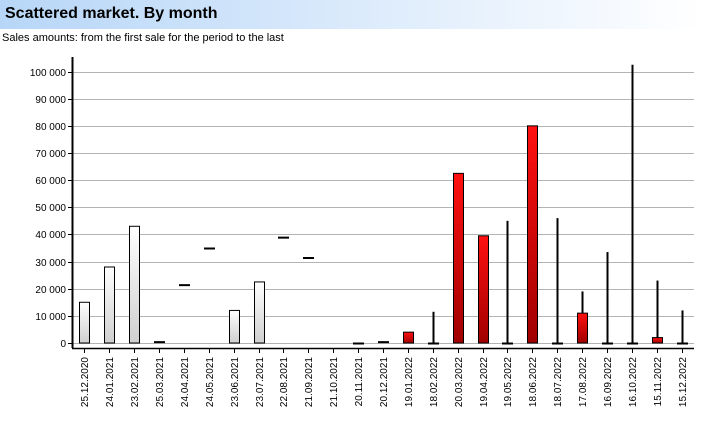 The image size is (703, 427). Describe the element at coordinates (583, 382) in the screenshot. I see `x-tick-label: 17.08.2022` at that location.